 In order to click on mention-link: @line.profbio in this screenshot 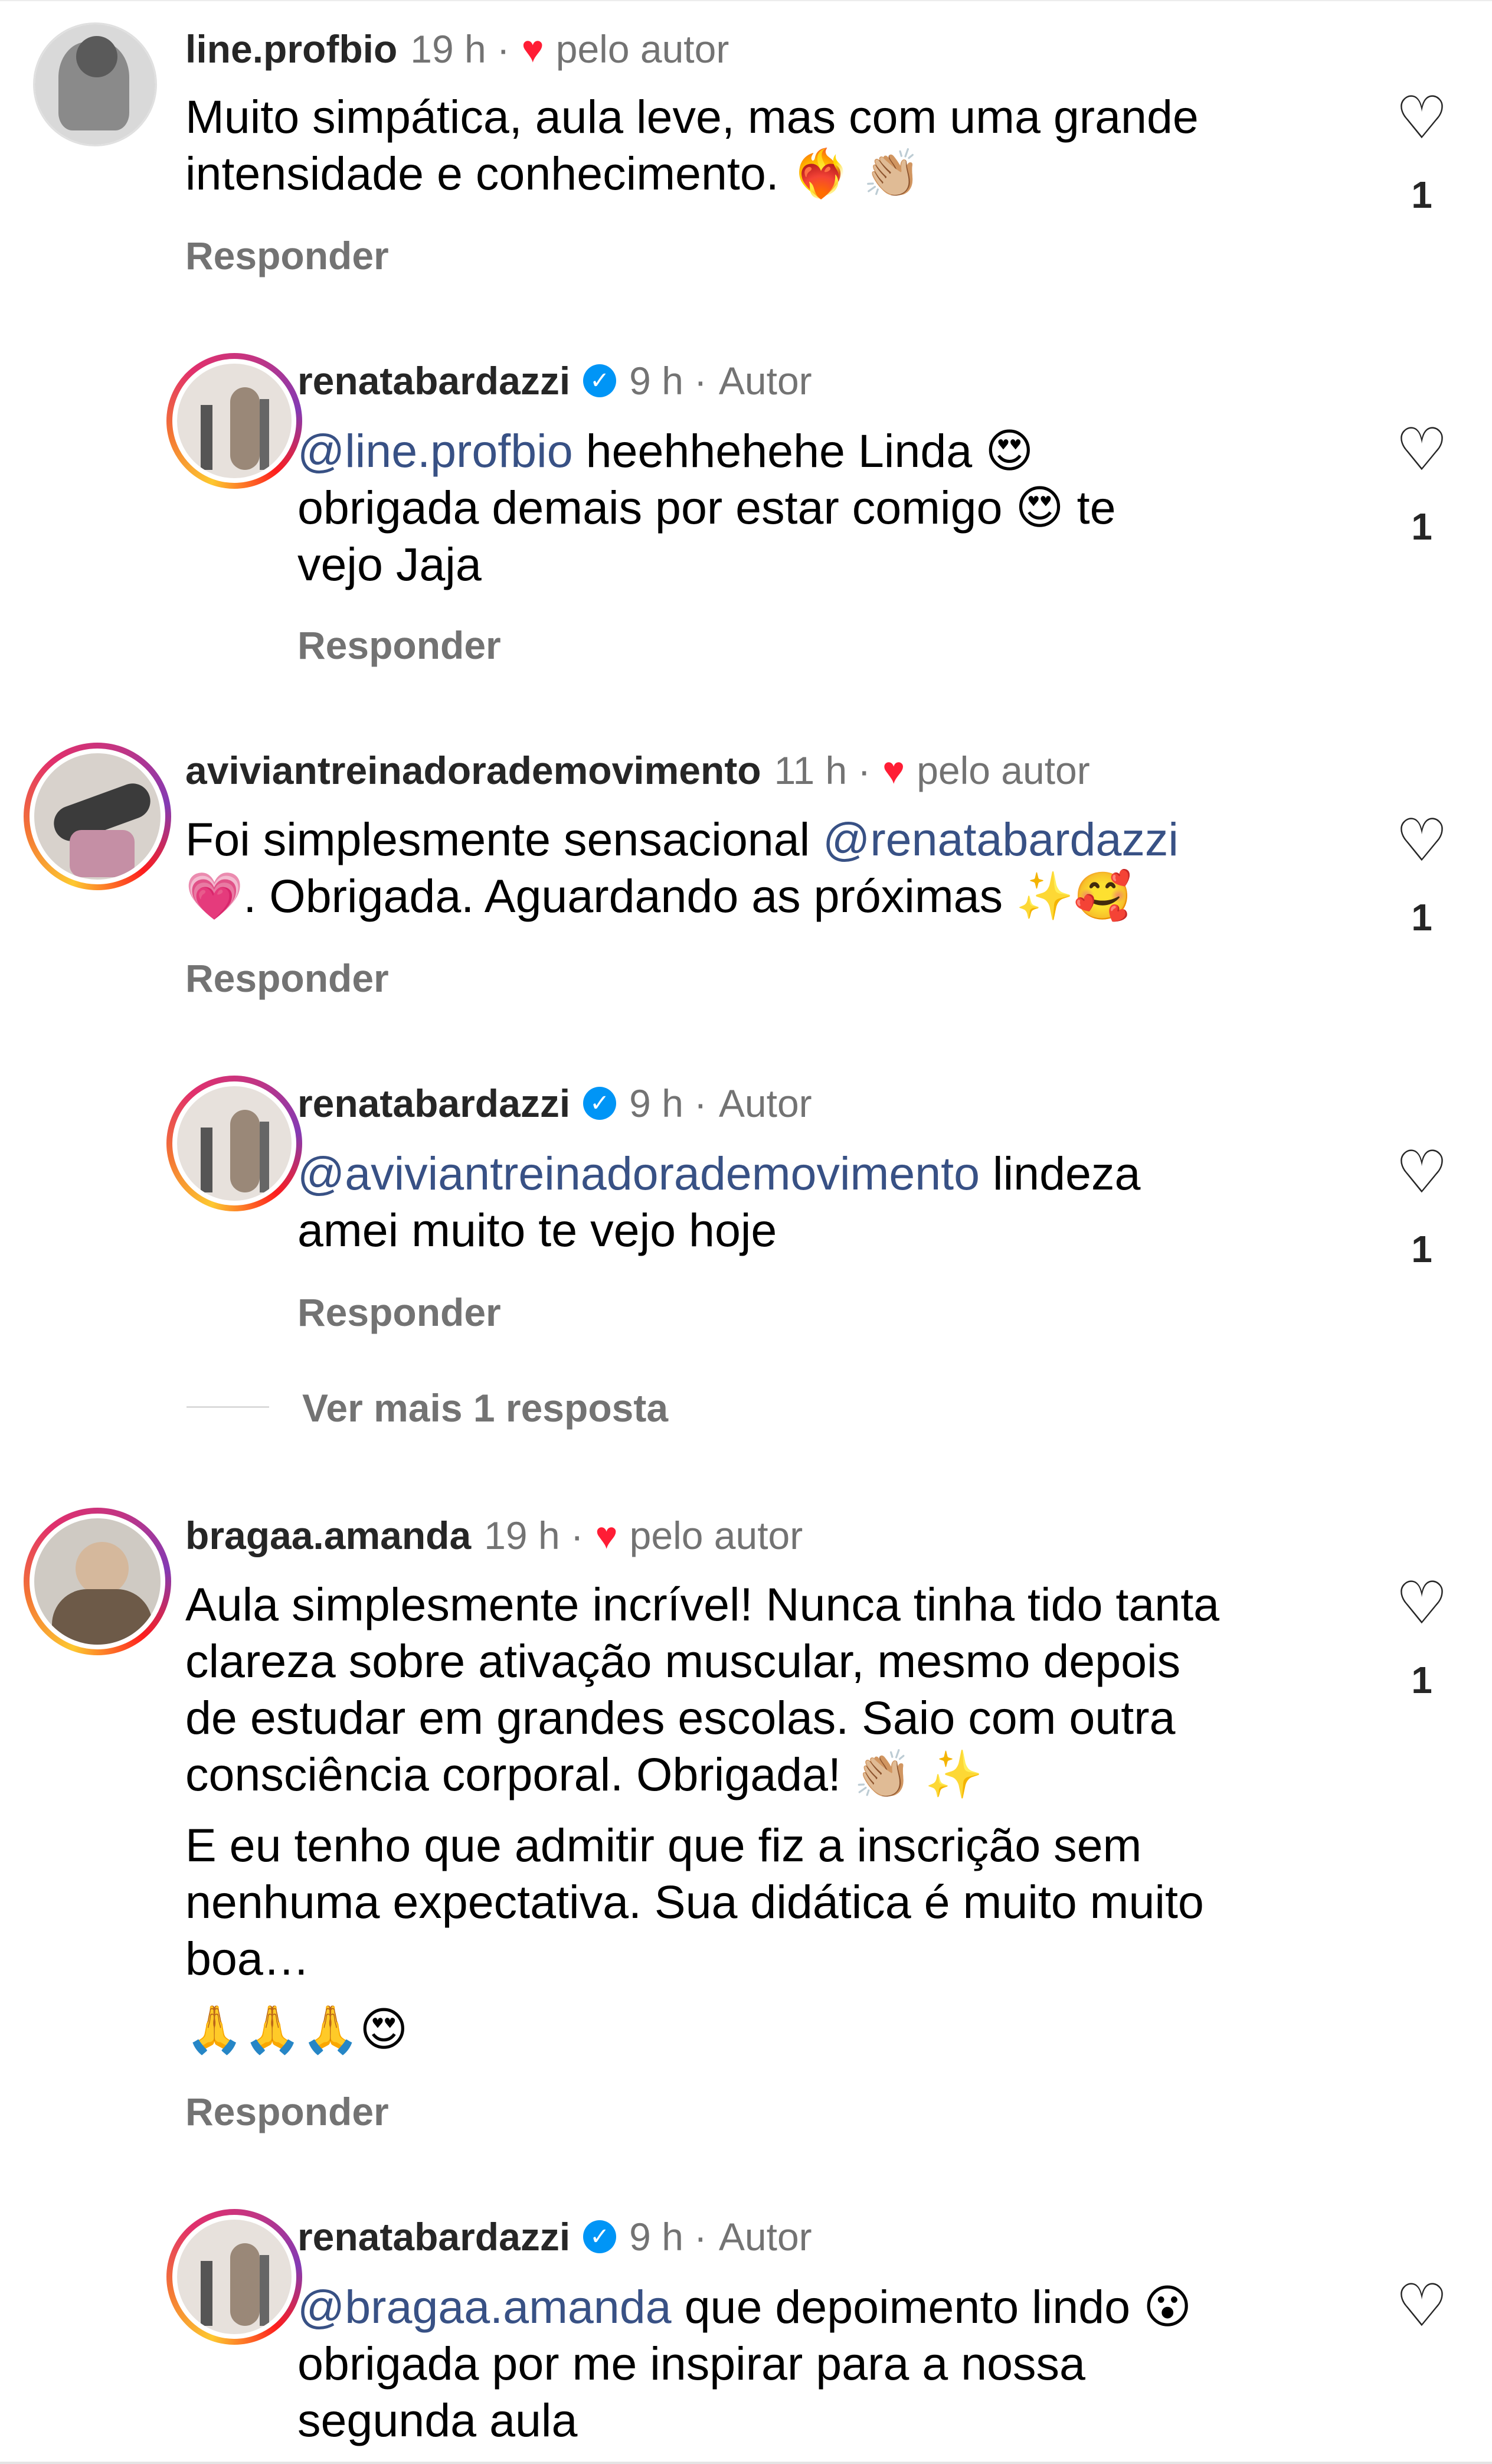, I will do `click(435, 450)`.